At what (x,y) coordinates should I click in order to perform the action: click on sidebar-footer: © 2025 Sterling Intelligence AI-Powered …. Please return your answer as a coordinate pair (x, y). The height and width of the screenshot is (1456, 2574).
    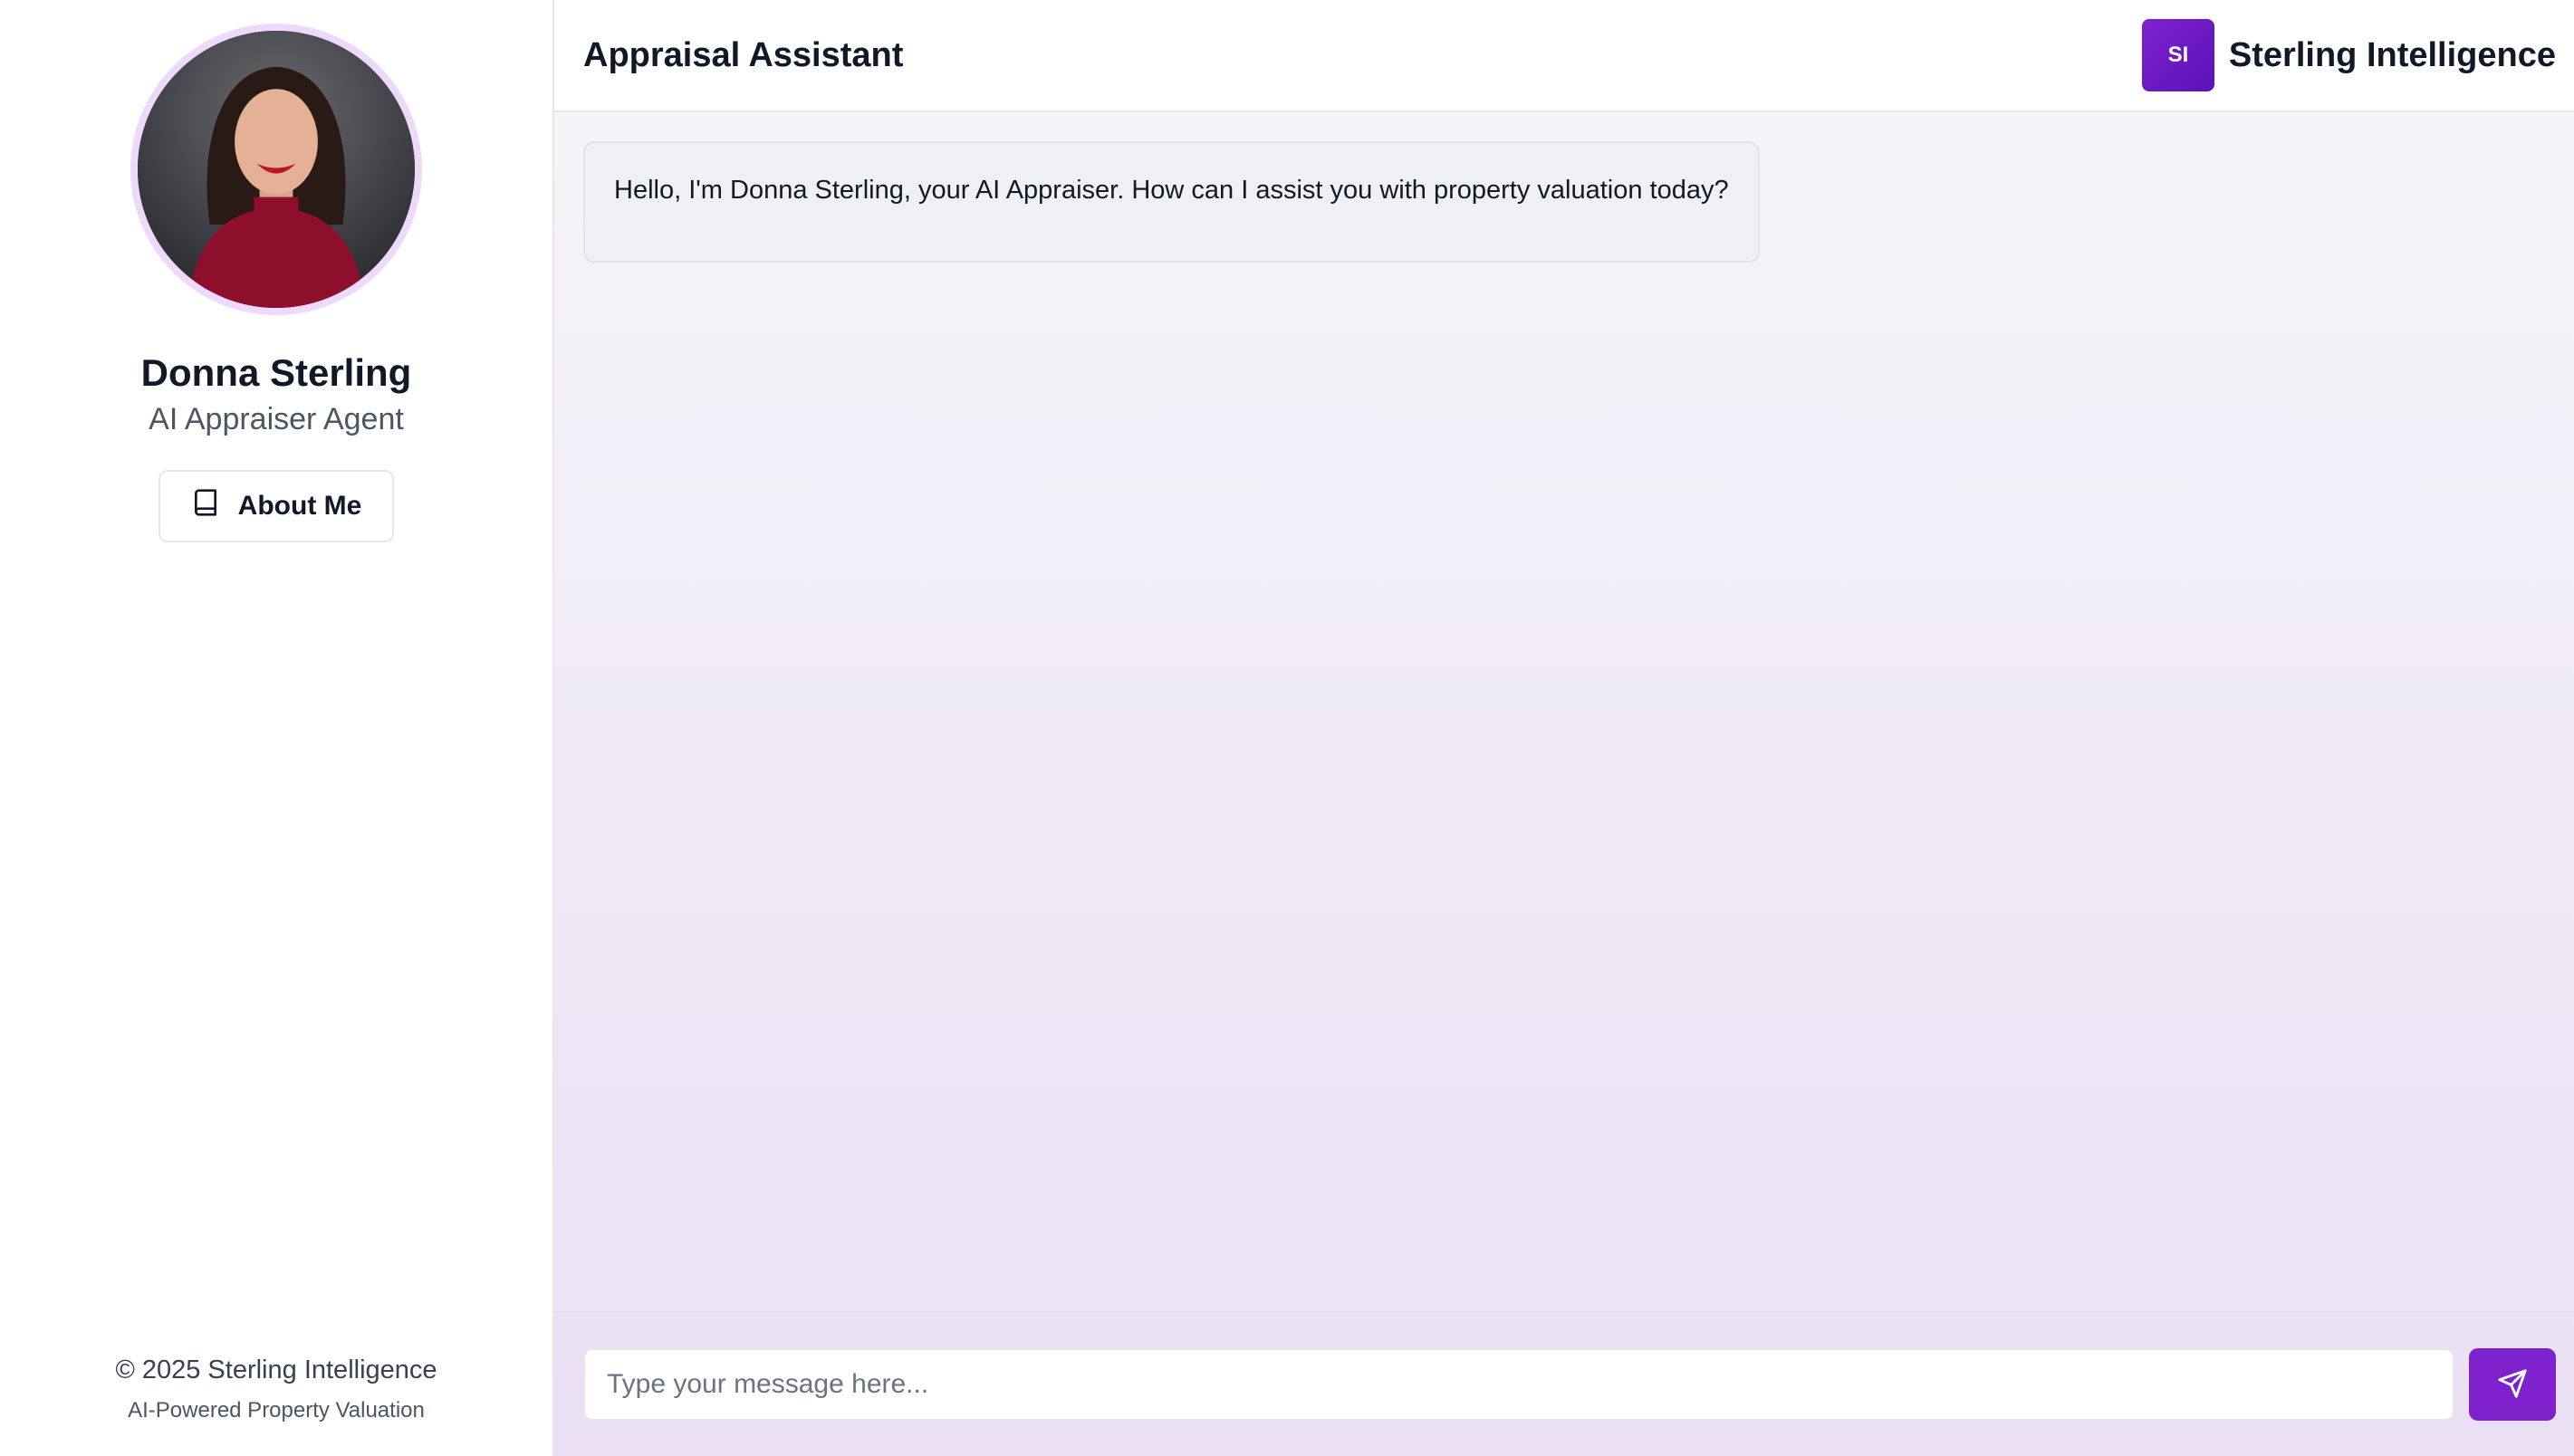
    Looking at the image, I should click on (276, 1389).